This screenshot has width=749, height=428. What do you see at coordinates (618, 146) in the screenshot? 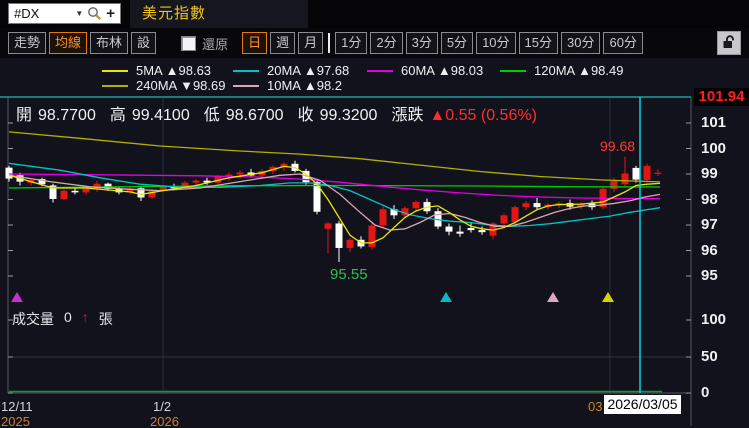
I see `annotation-high: 99.68` at bounding box center [618, 146].